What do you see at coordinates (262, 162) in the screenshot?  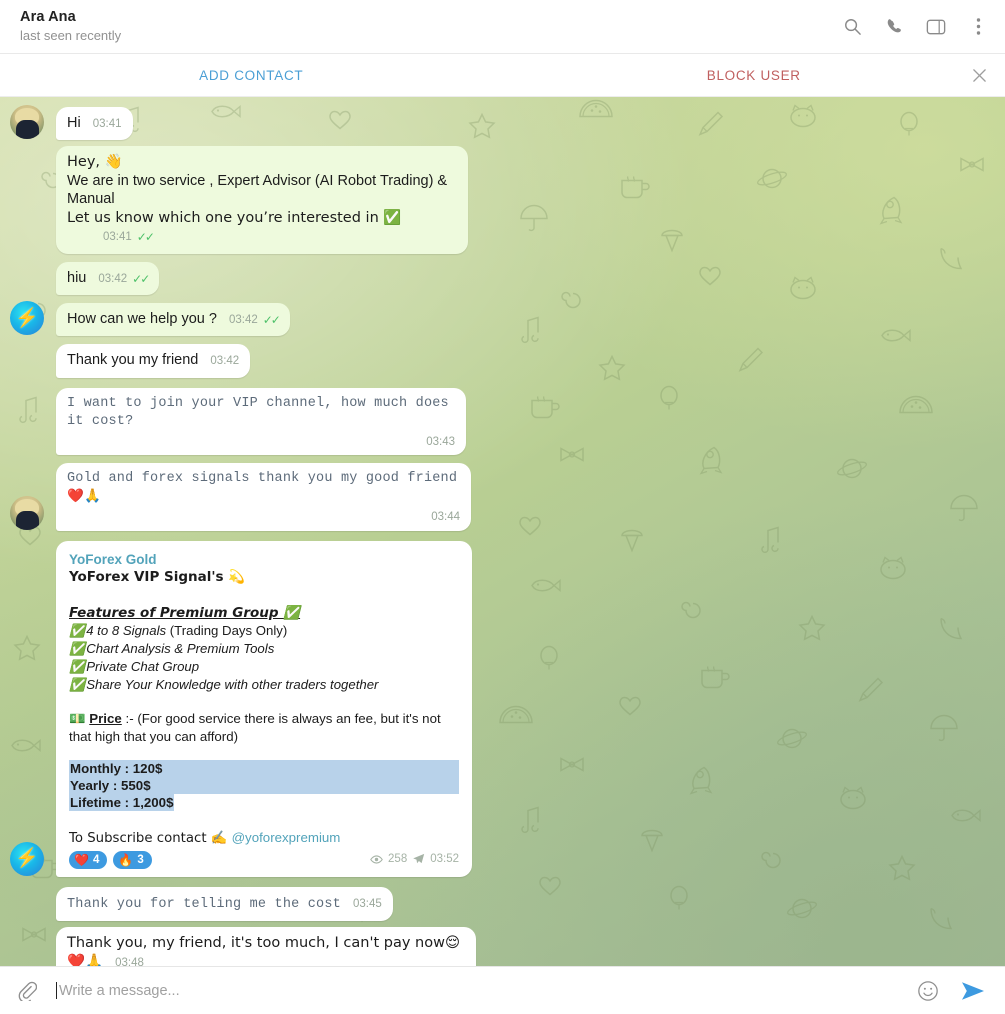 I see `message-line: Hey, 👋` at bounding box center [262, 162].